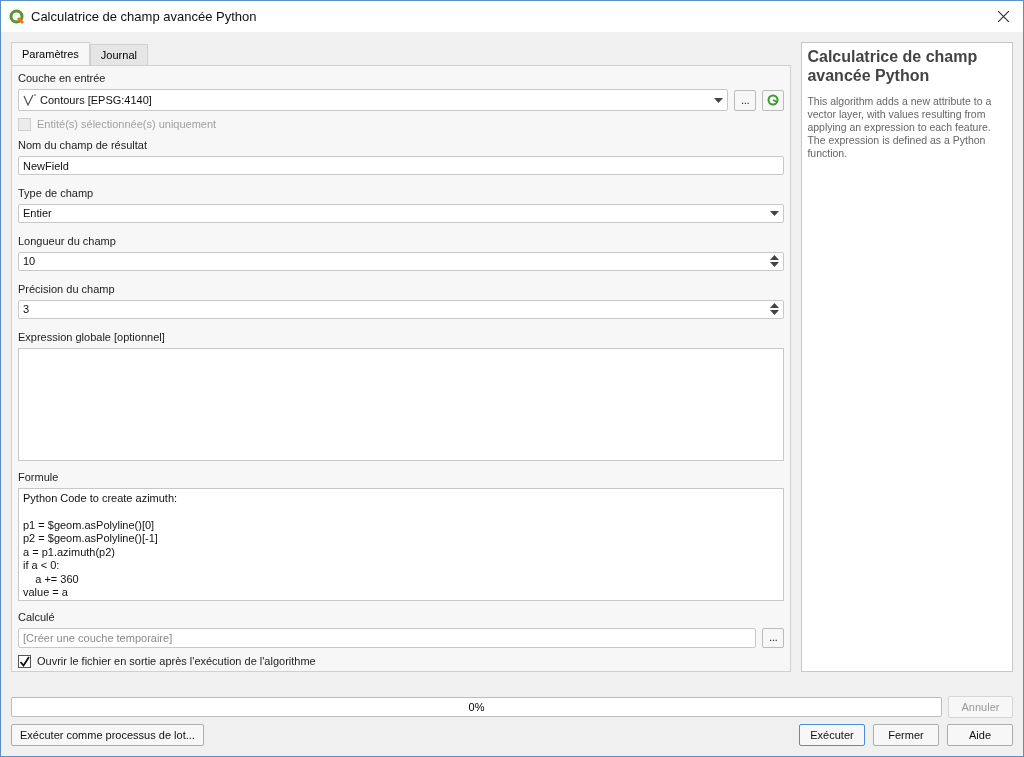 Image resolution: width=1024 pixels, height=757 pixels. I want to click on checkbox, so click(24, 661).